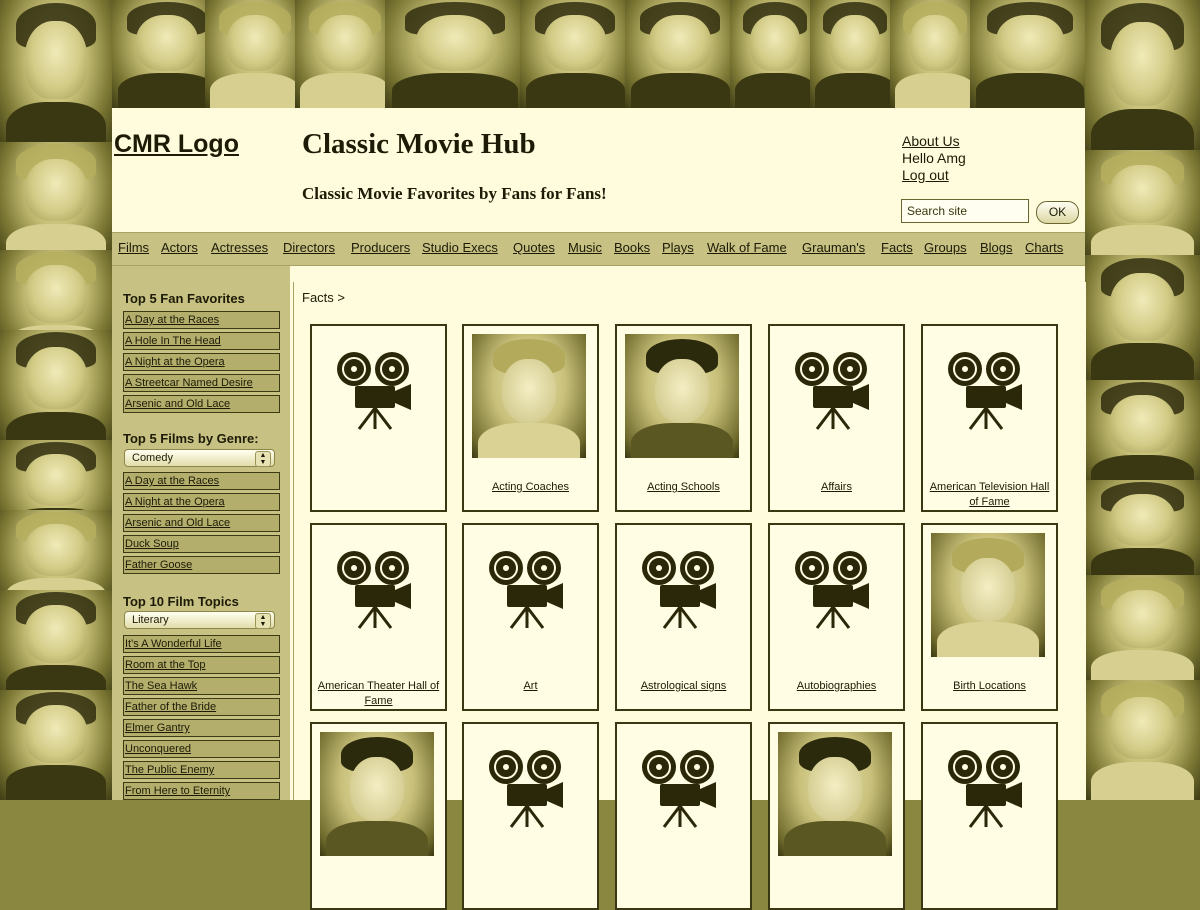  I want to click on genre-film-item: Arsenic and Old Lace, so click(201, 523).